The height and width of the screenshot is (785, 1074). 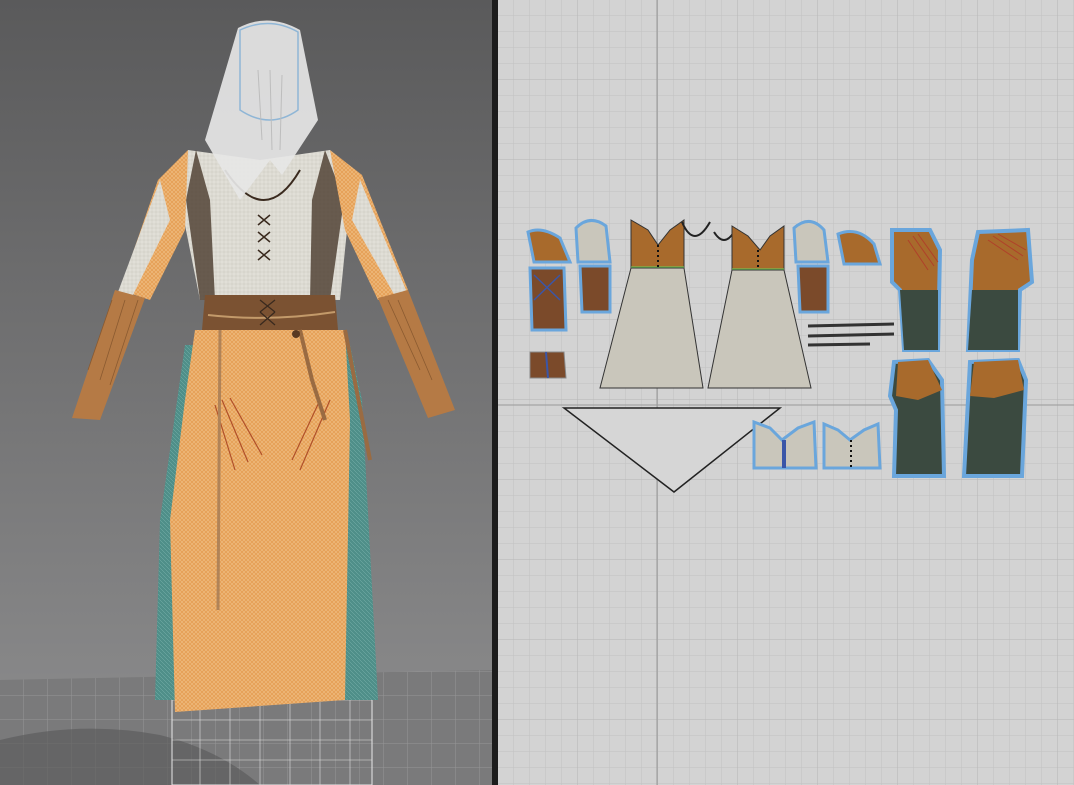 I want to click on belt-tail, so click(x=219, y=470).